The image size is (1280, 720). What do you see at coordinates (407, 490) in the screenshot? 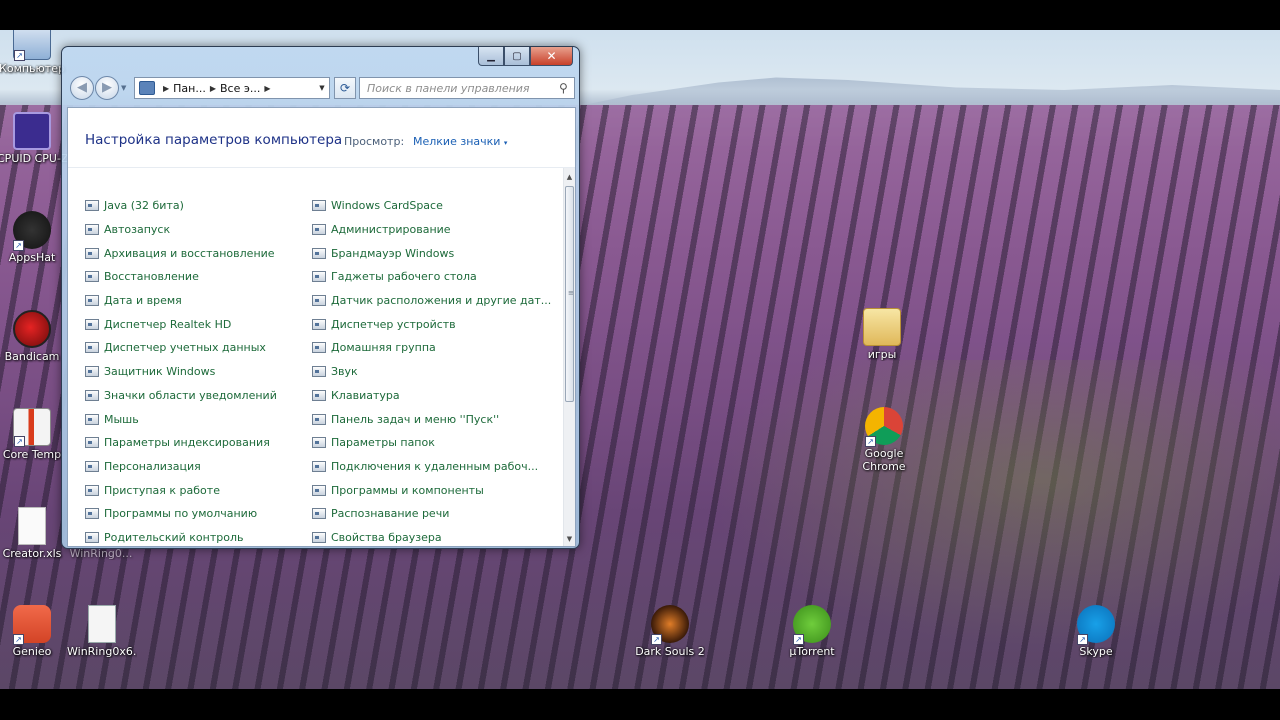
I see `control-panel-item-label: Программы и компоненты` at bounding box center [407, 490].